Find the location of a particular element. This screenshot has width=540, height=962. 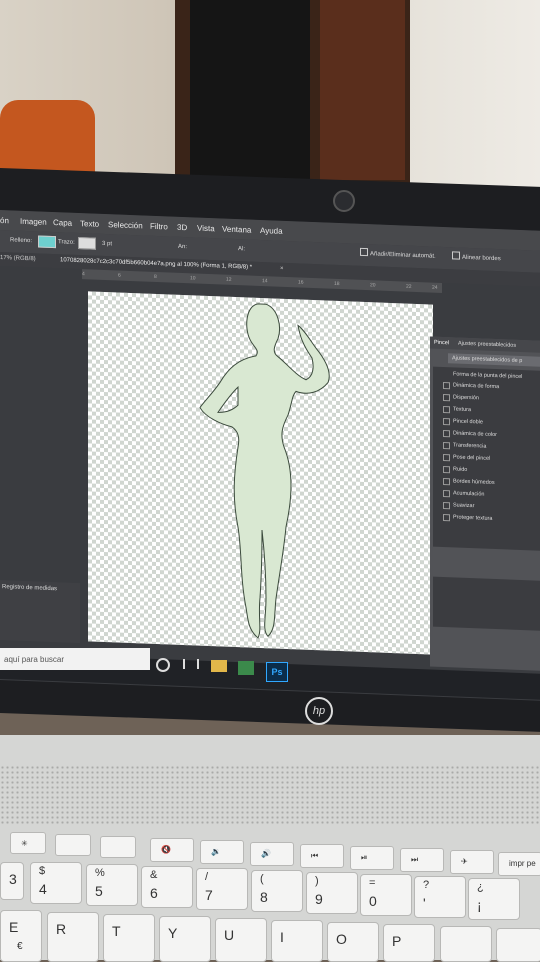

photoshop-taskbar-icon: Ps is located at coordinates (277, 672).